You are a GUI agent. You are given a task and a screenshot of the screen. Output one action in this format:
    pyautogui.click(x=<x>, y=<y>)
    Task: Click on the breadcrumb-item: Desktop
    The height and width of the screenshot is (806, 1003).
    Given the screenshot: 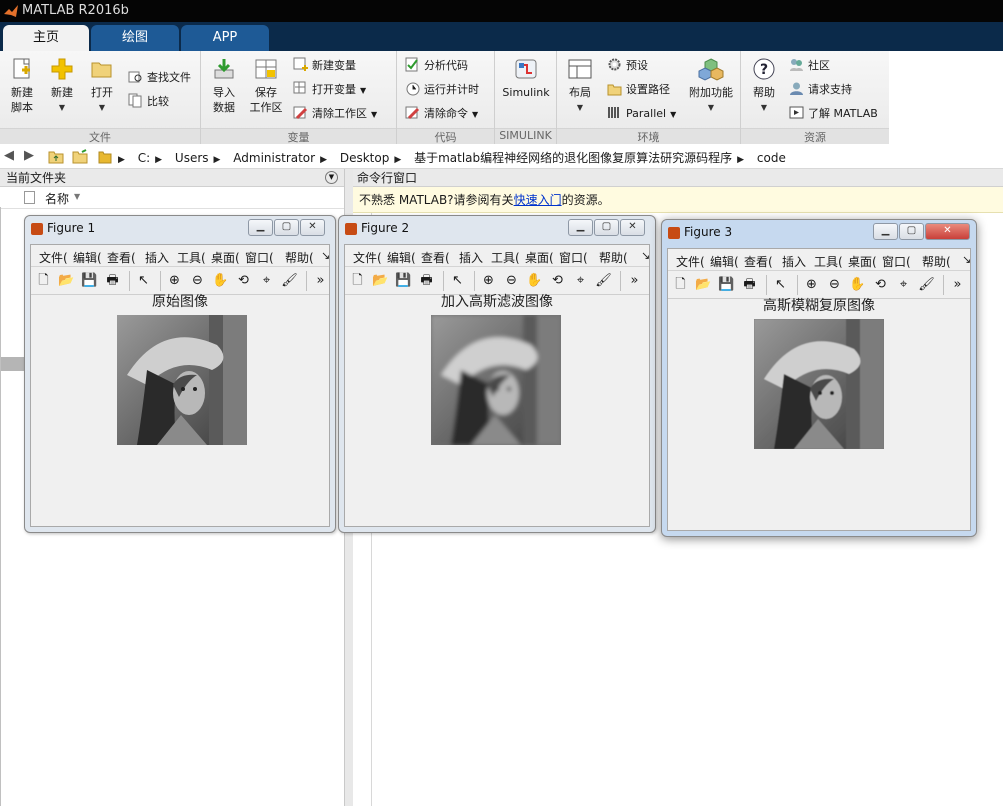 What is the action you would take?
    pyautogui.click(x=365, y=158)
    